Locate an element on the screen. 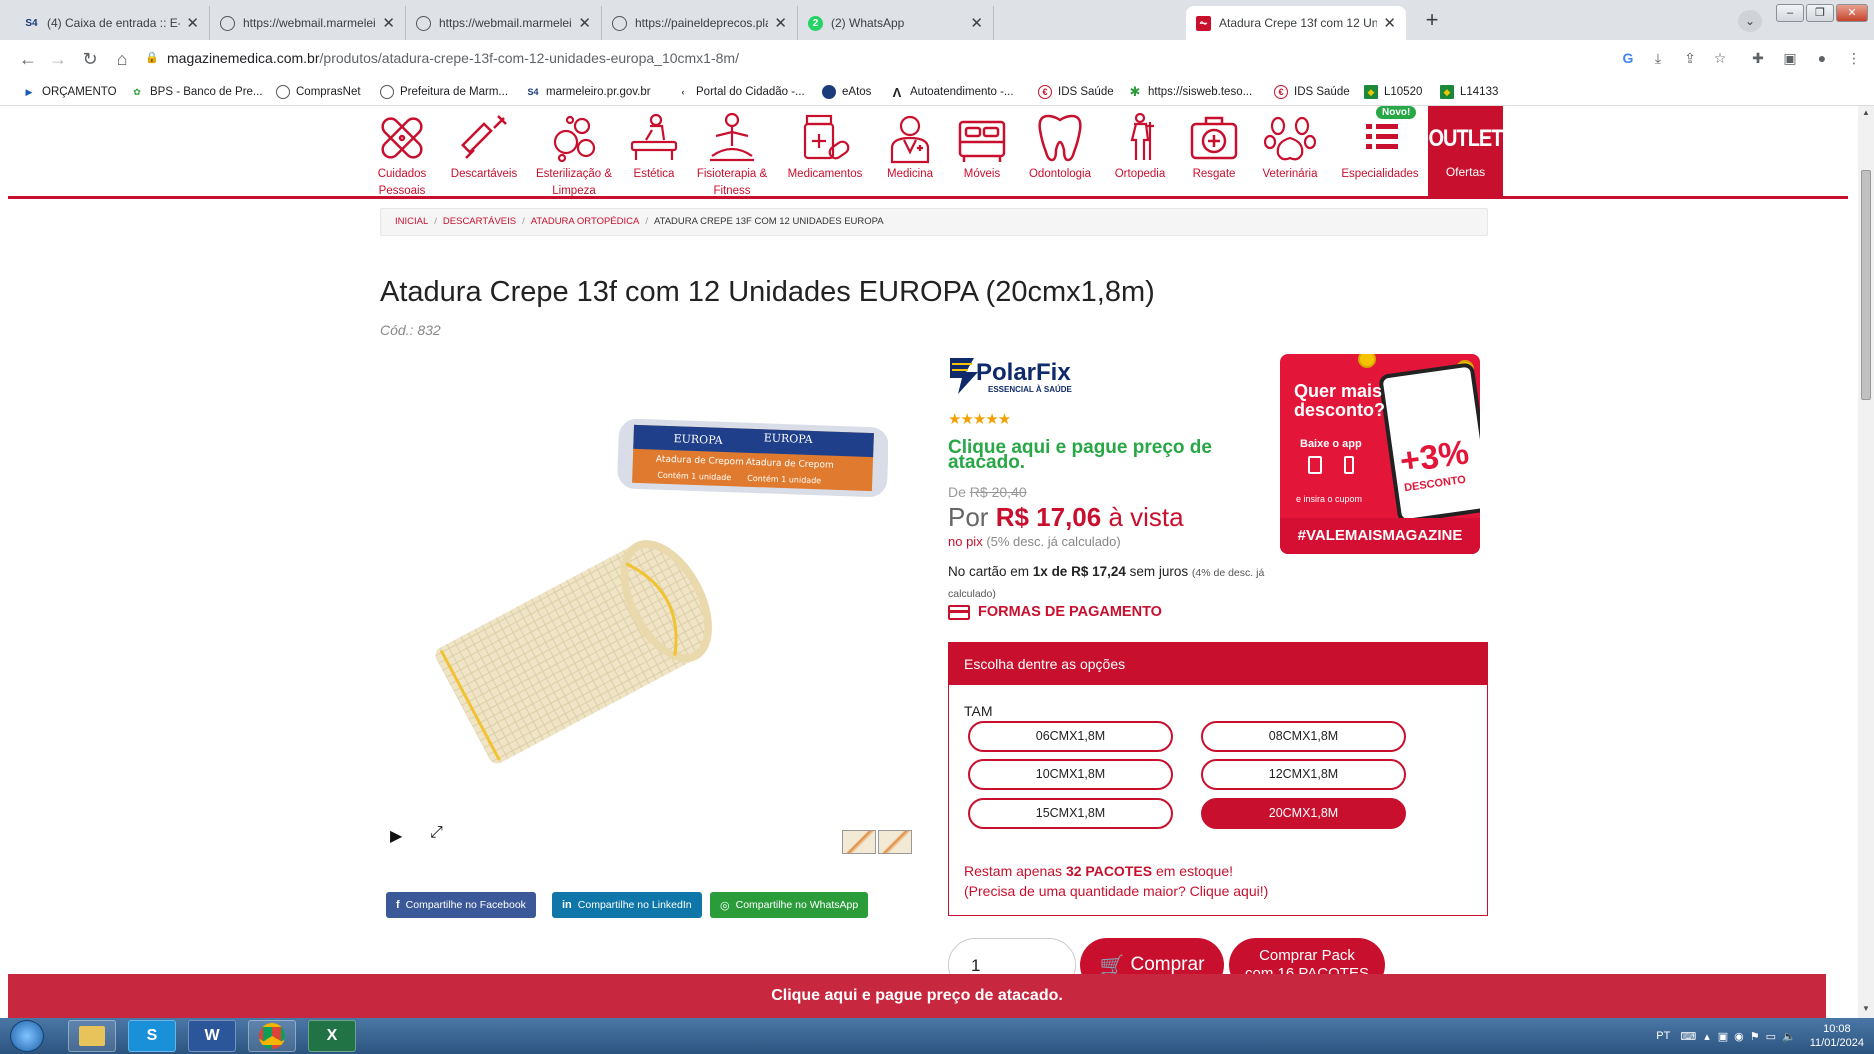 The image size is (1874, 1054). play-icon: ▶ is located at coordinates (396, 836).